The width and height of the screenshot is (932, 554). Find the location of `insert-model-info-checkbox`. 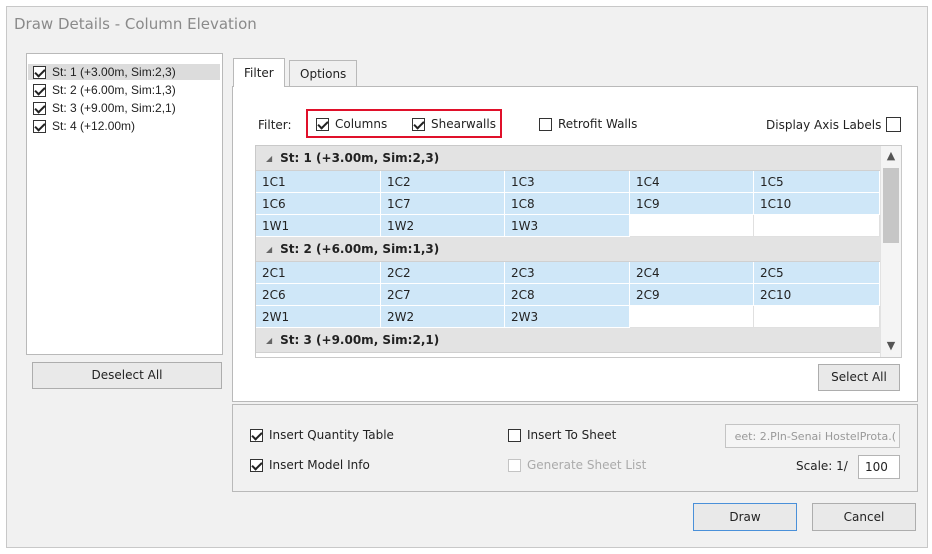

insert-model-info-checkbox is located at coordinates (256, 465).